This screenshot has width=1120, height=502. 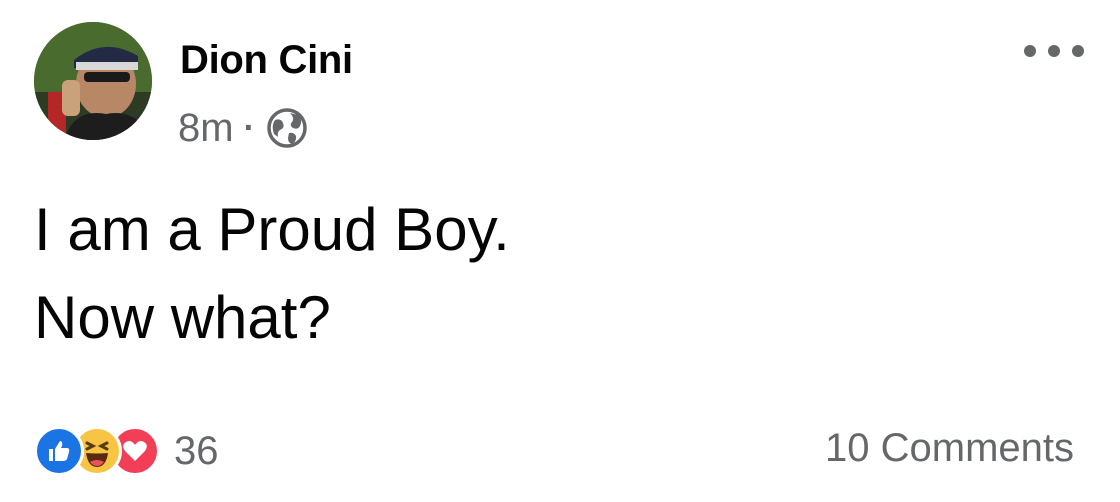 What do you see at coordinates (272, 229) in the screenshot?
I see `post-text-line: I am a Proud Boy.` at bounding box center [272, 229].